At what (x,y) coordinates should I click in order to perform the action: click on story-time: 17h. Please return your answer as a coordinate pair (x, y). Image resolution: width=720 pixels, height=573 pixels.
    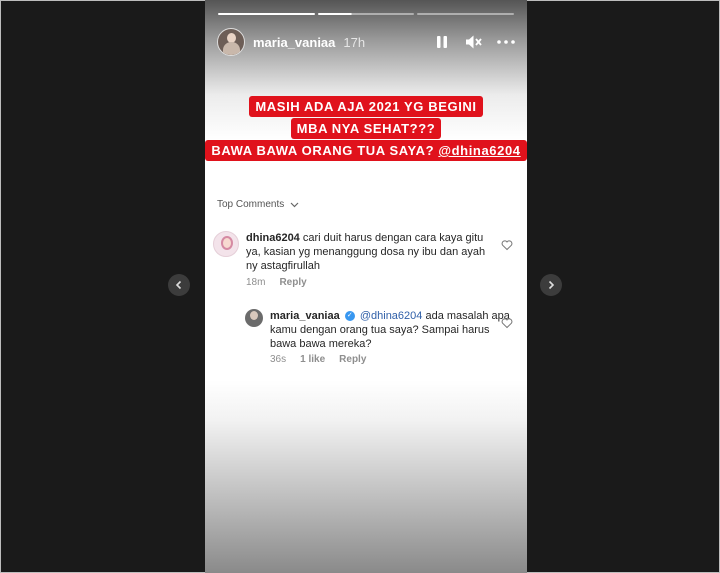
    Looking at the image, I should click on (354, 42).